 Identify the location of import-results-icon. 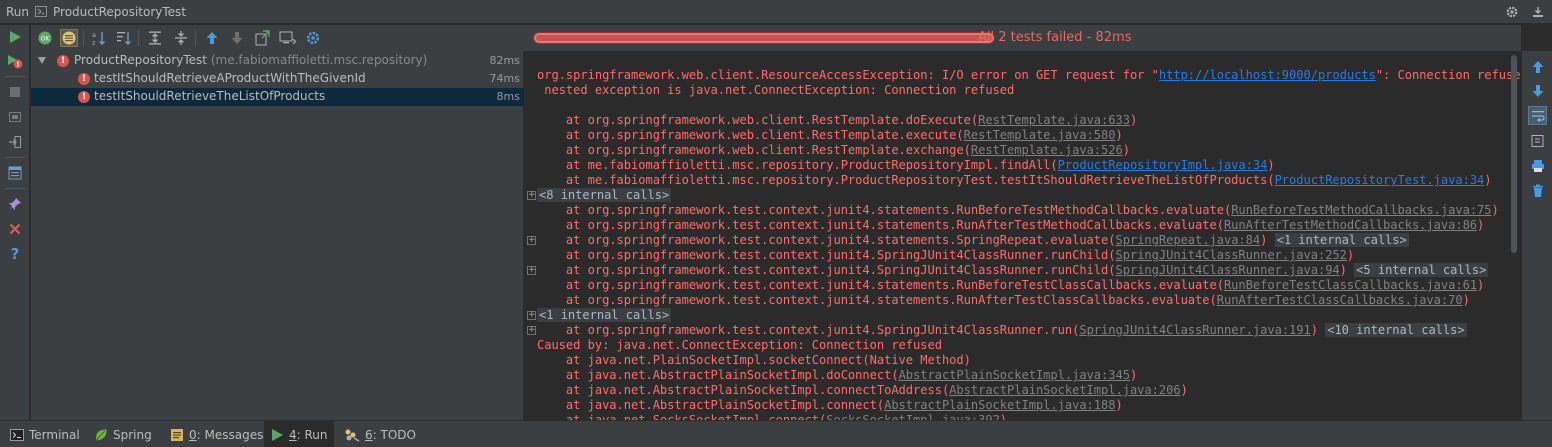
(288, 38).